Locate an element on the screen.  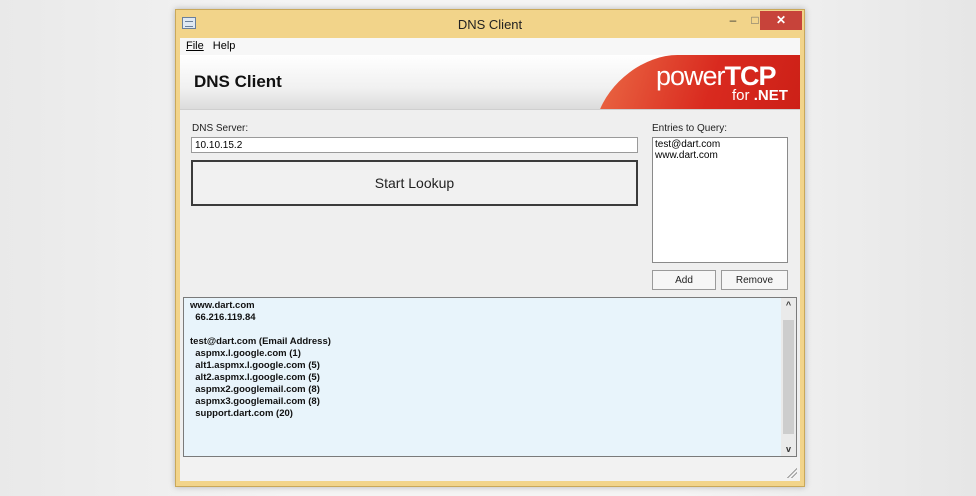
results-scrollbar: ^ v is located at coordinates (788, 377).